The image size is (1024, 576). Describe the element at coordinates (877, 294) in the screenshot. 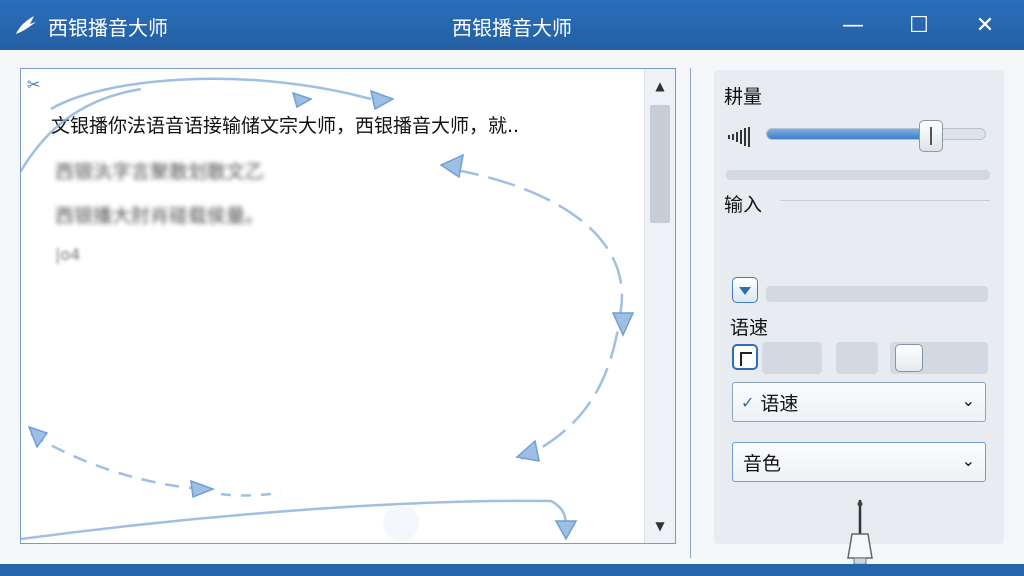

I see `input-field` at that location.